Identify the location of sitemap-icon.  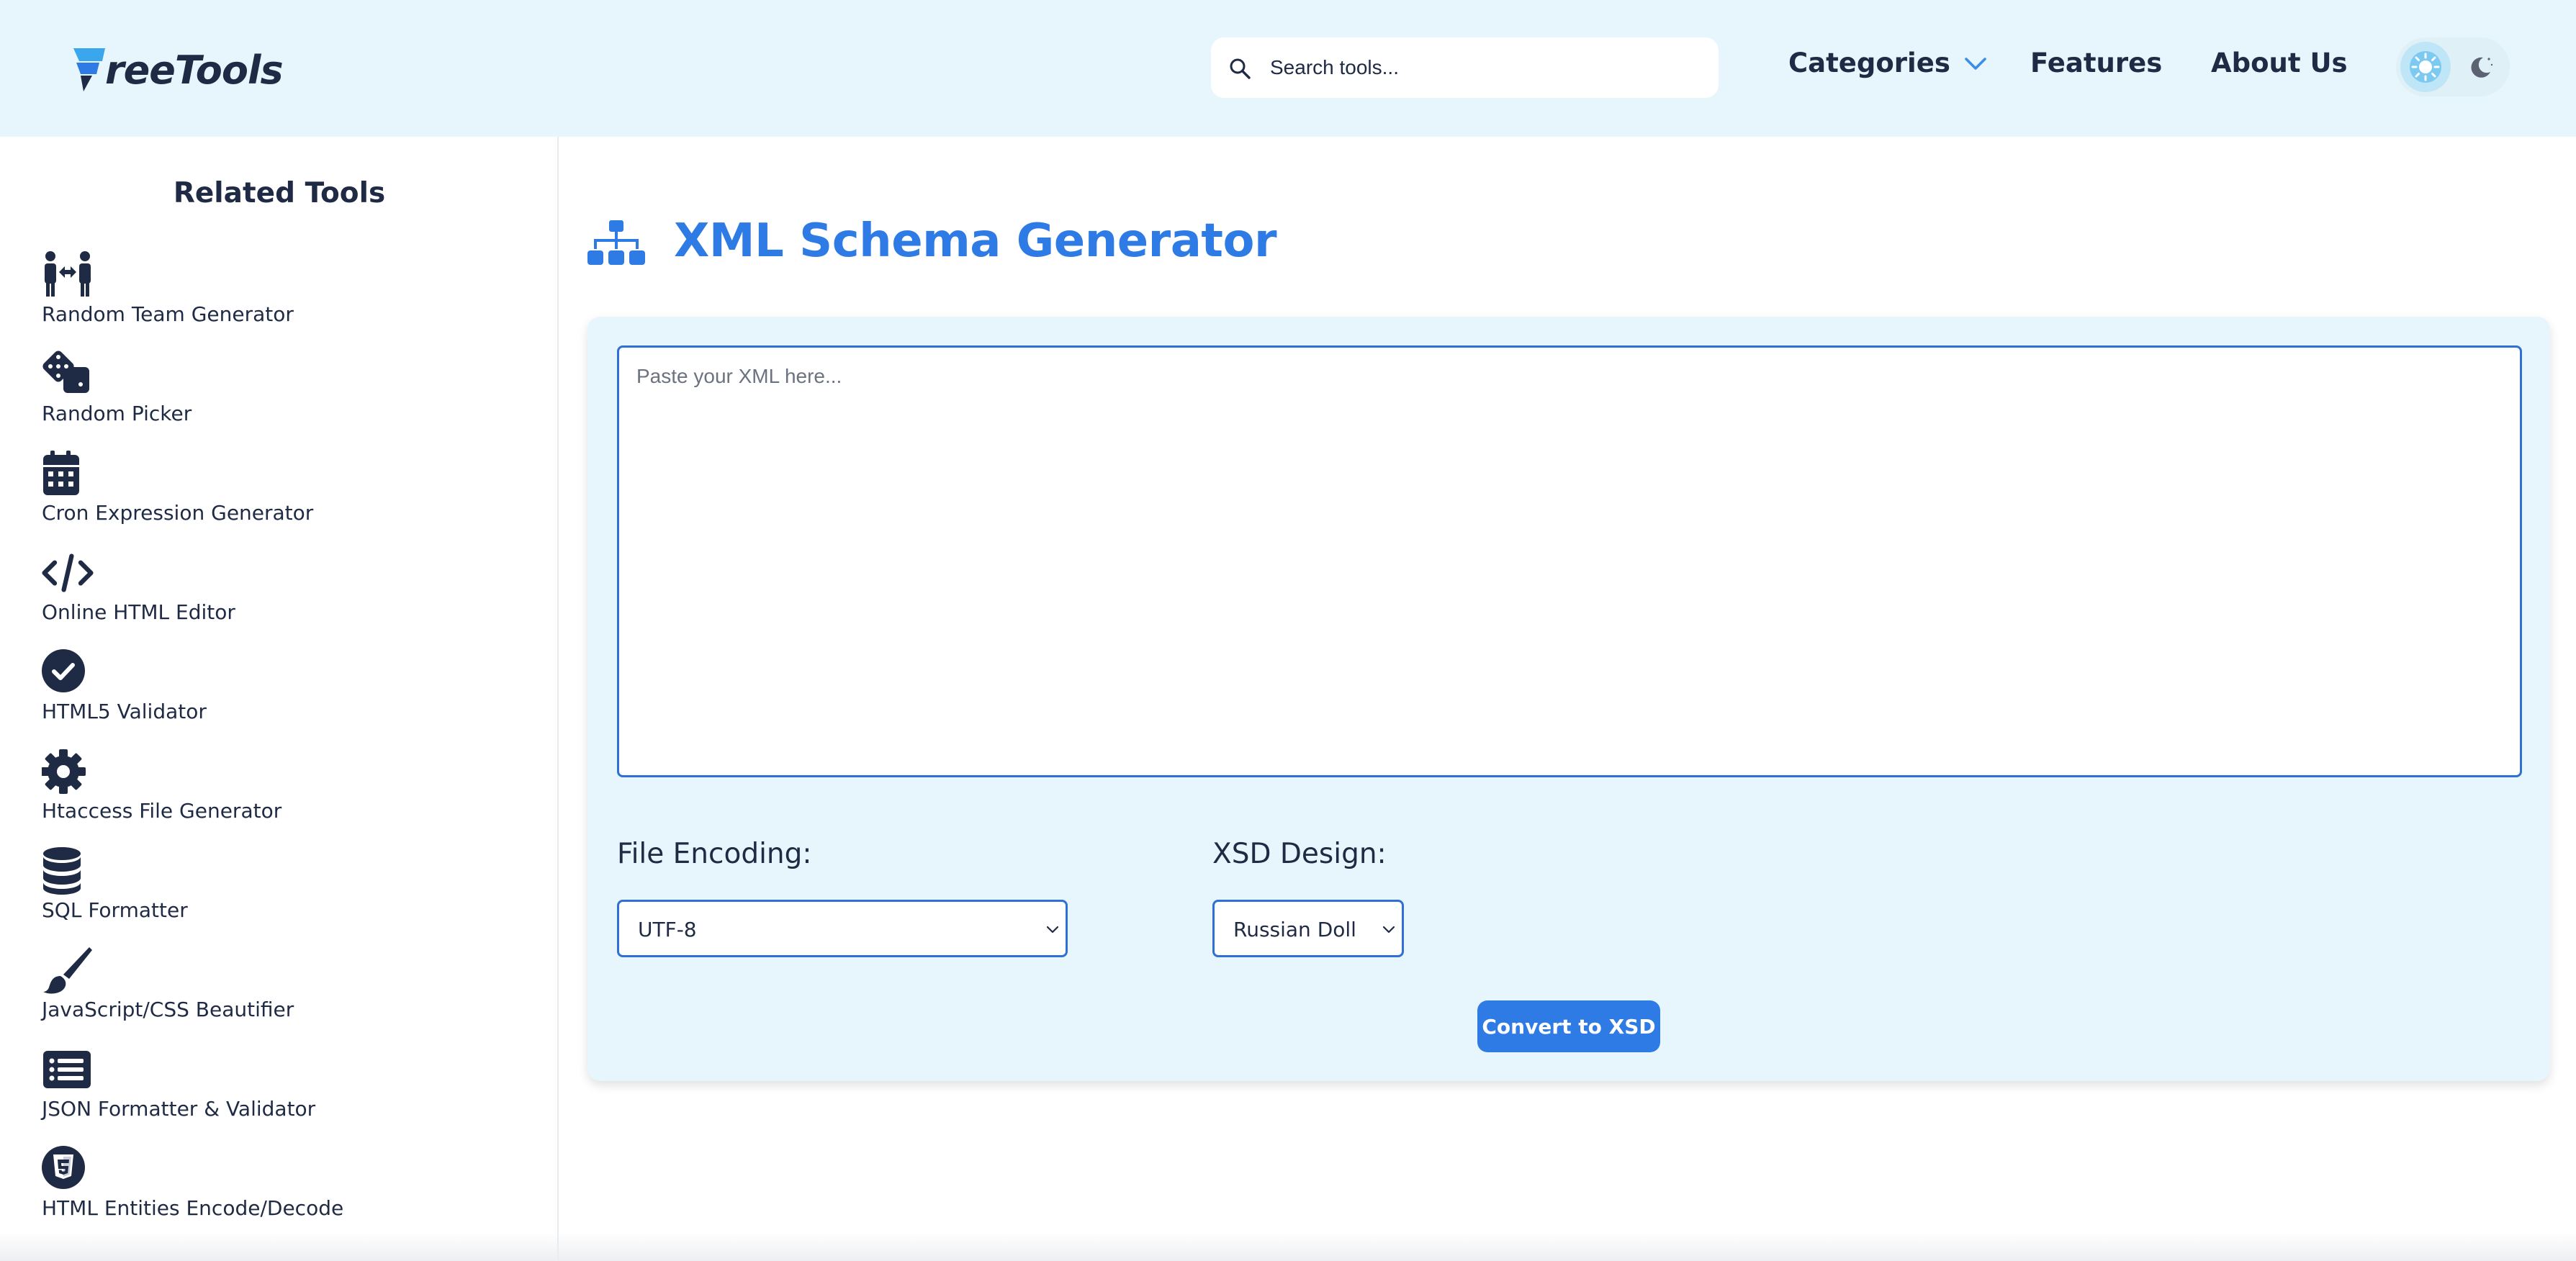
(616, 242).